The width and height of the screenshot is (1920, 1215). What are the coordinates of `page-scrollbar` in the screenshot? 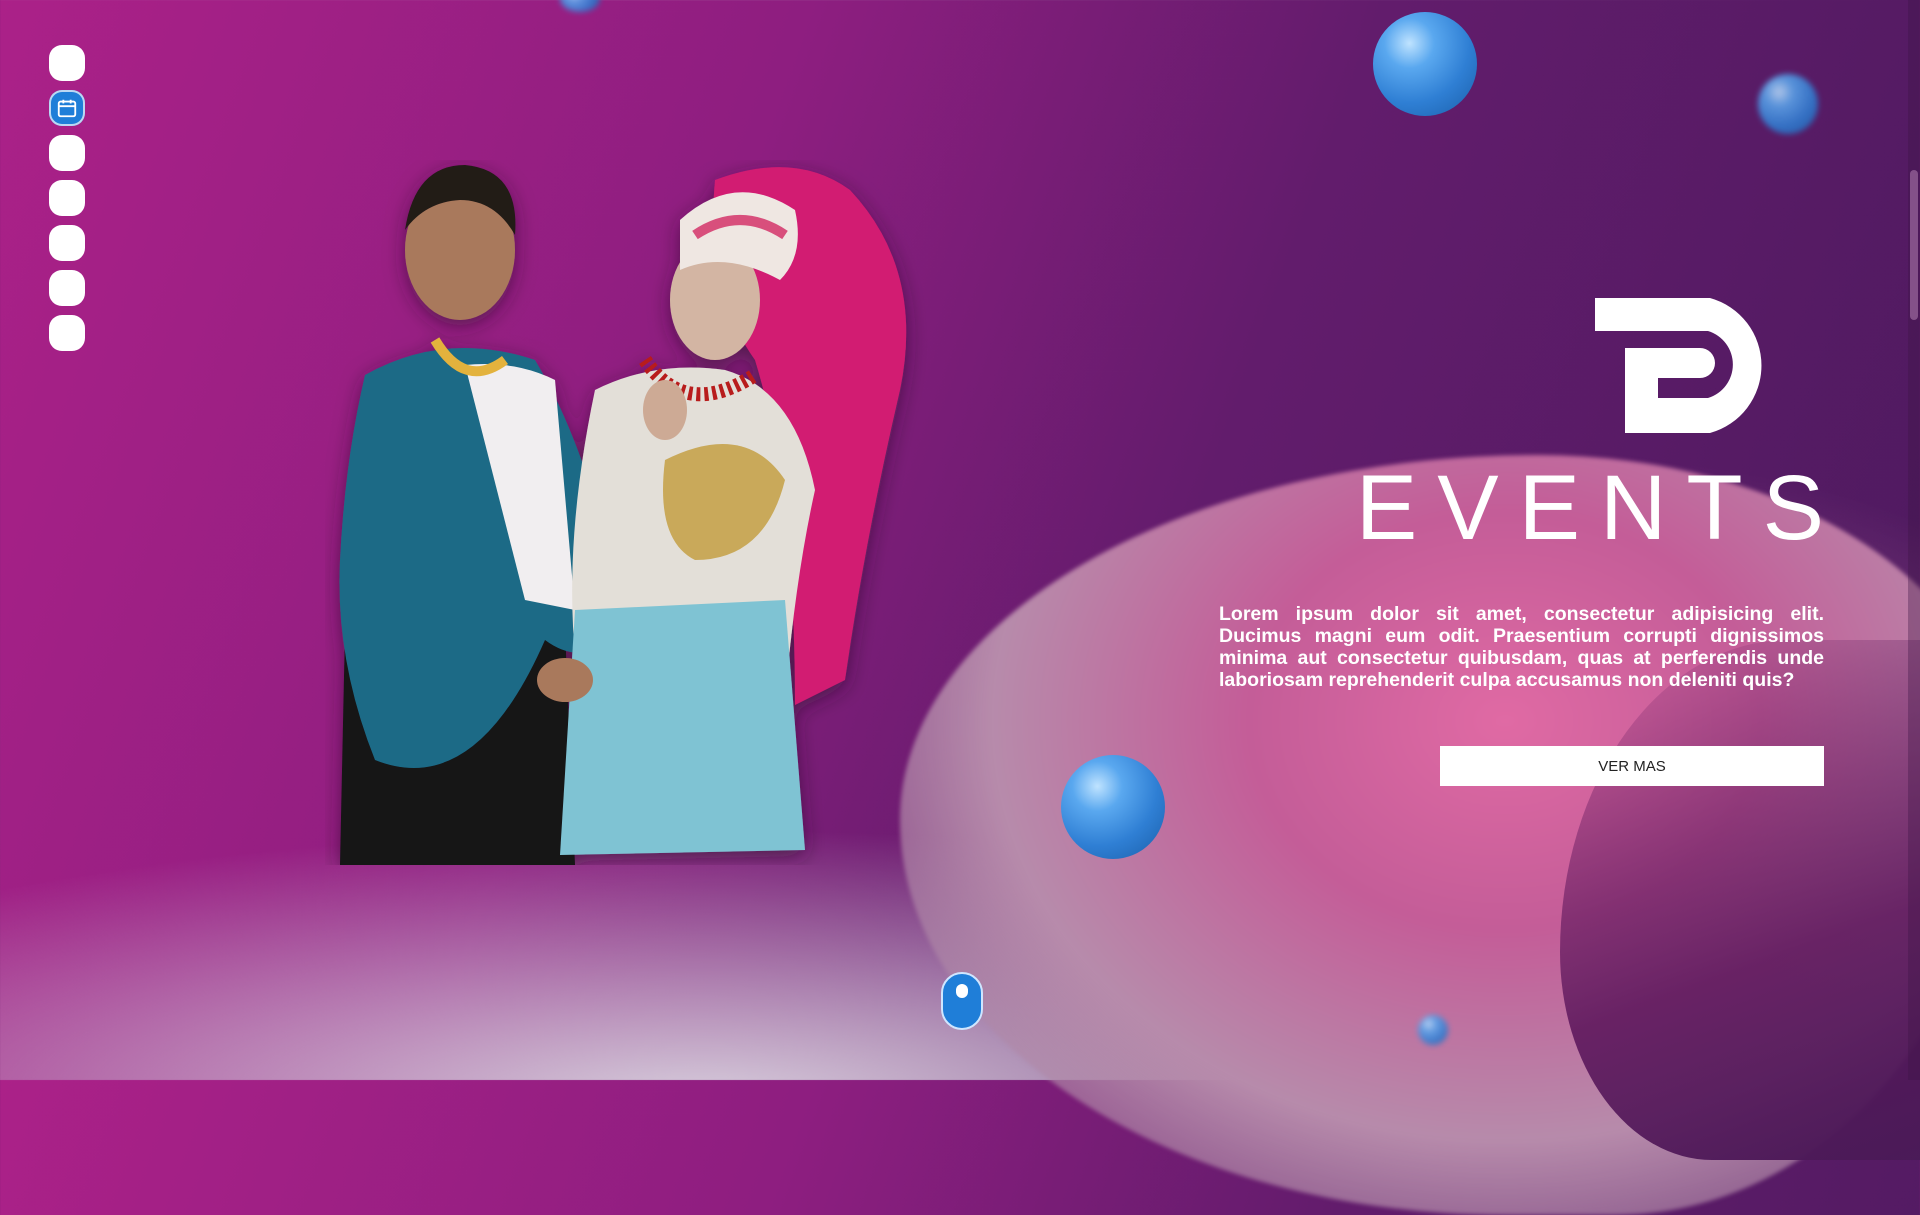 It's located at (1914, 540).